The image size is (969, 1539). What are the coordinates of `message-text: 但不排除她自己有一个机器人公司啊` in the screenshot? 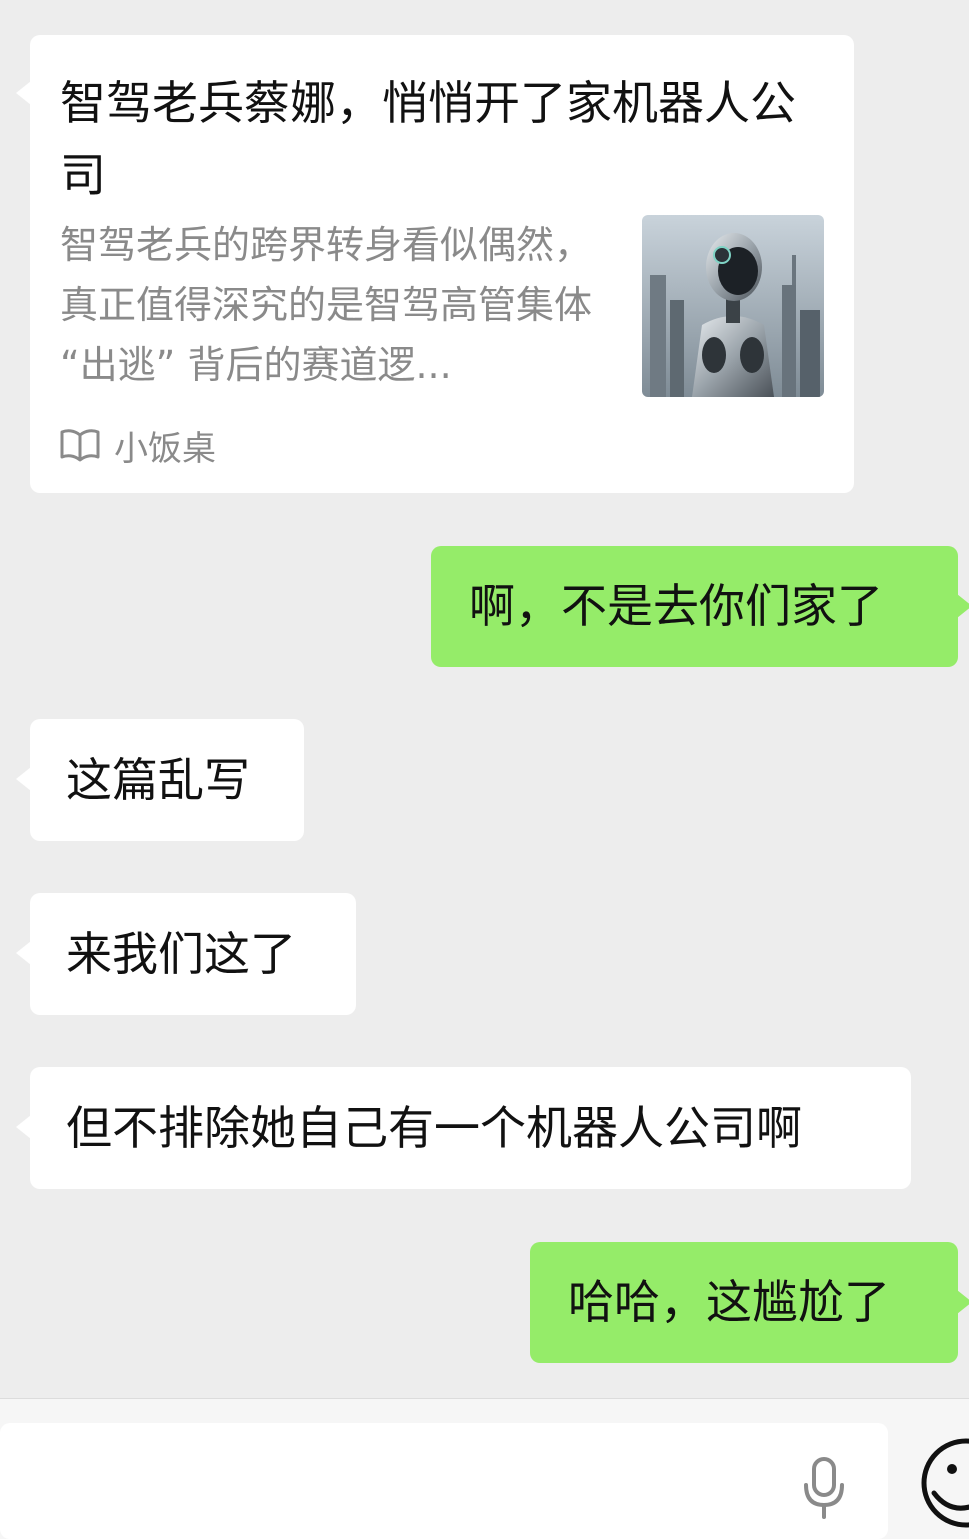 It's located at (434, 1128).